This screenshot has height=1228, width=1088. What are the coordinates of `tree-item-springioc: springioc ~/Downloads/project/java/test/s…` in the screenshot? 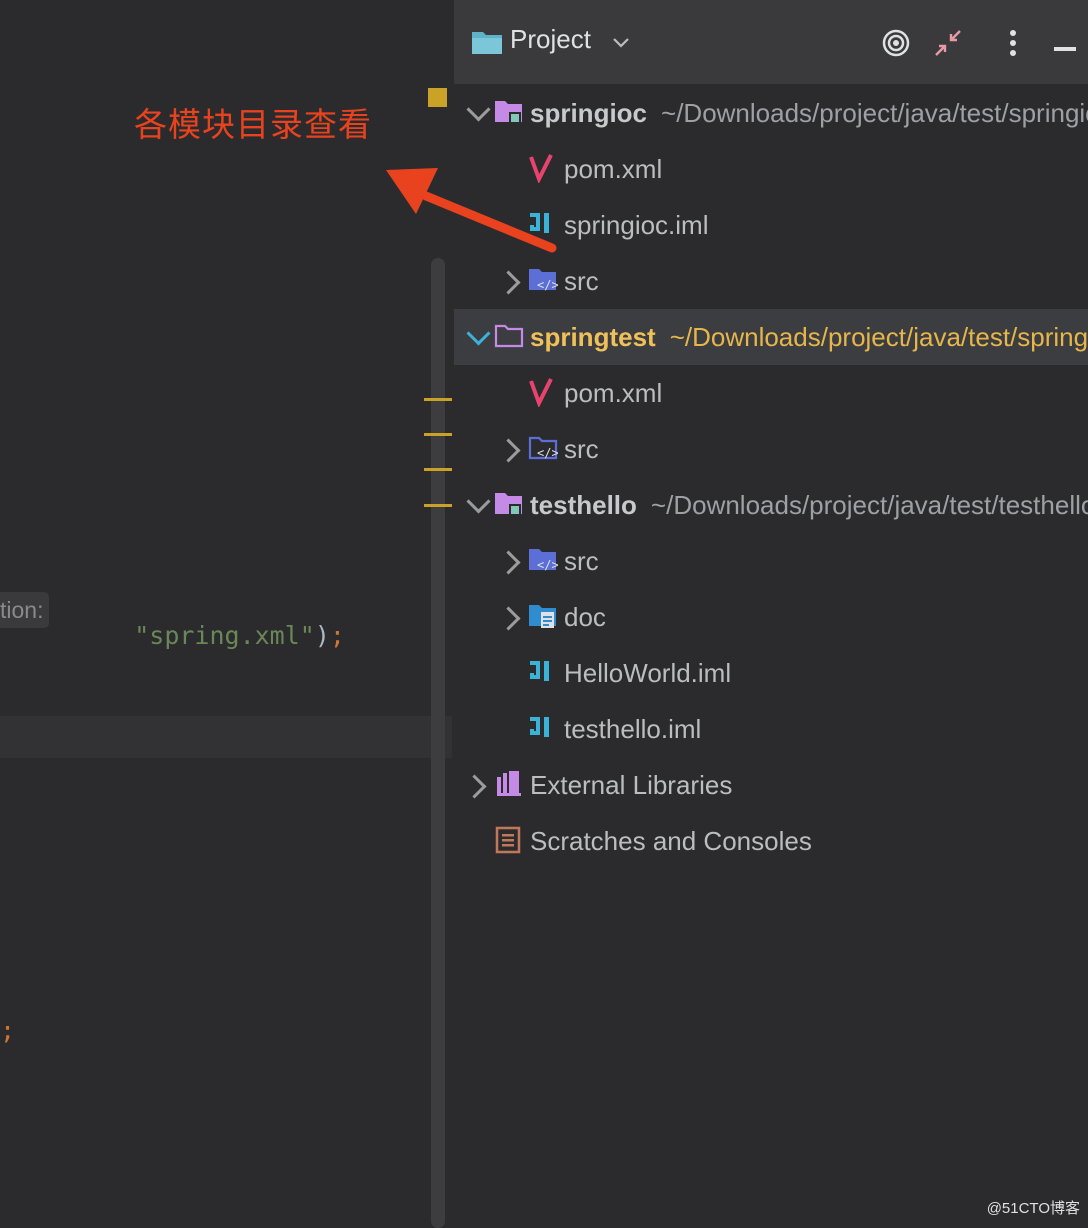 It's located at (771, 113).